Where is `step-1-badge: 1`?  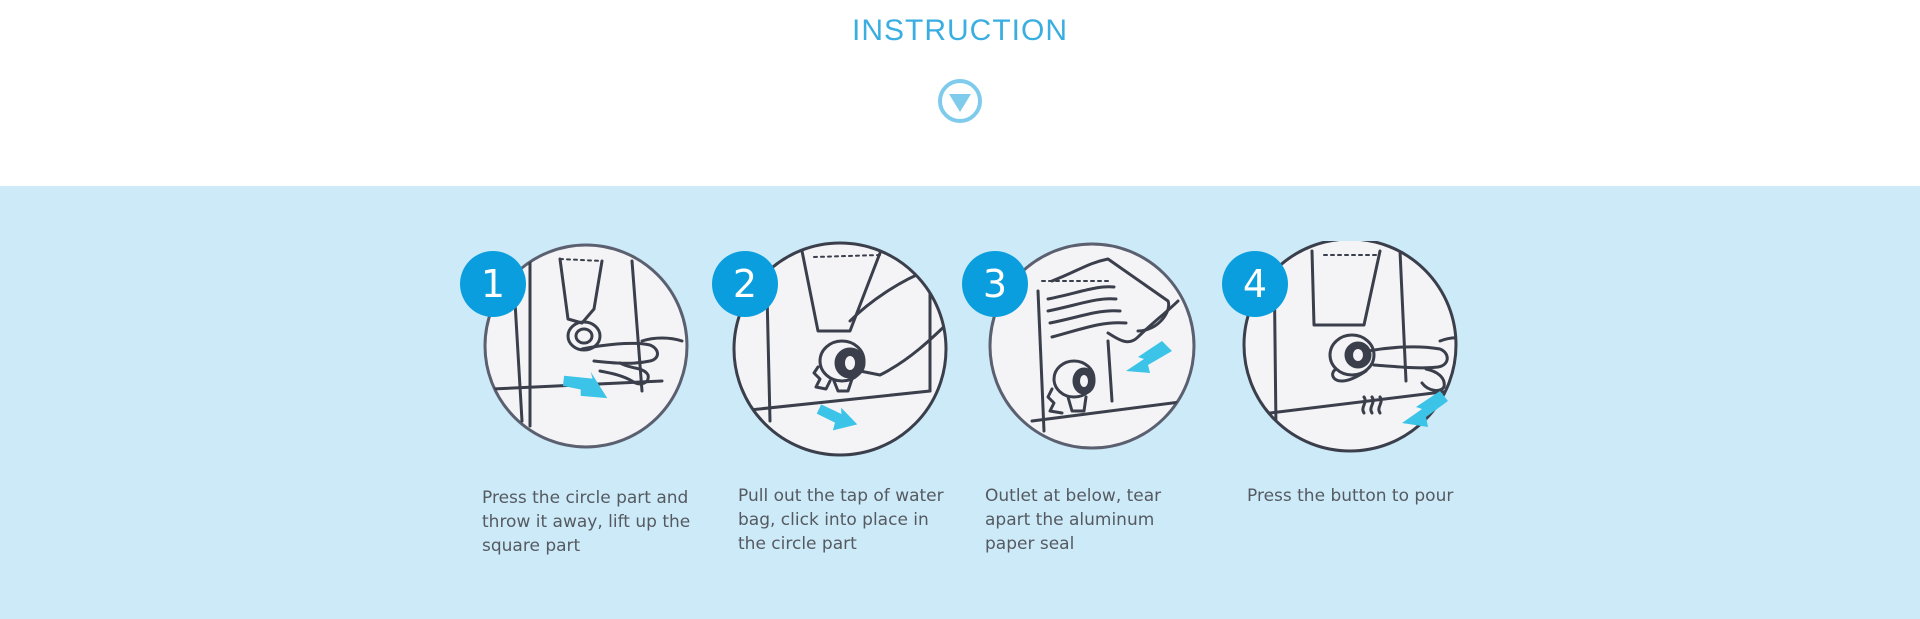 step-1-badge: 1 is located at coordinates (493, 284).